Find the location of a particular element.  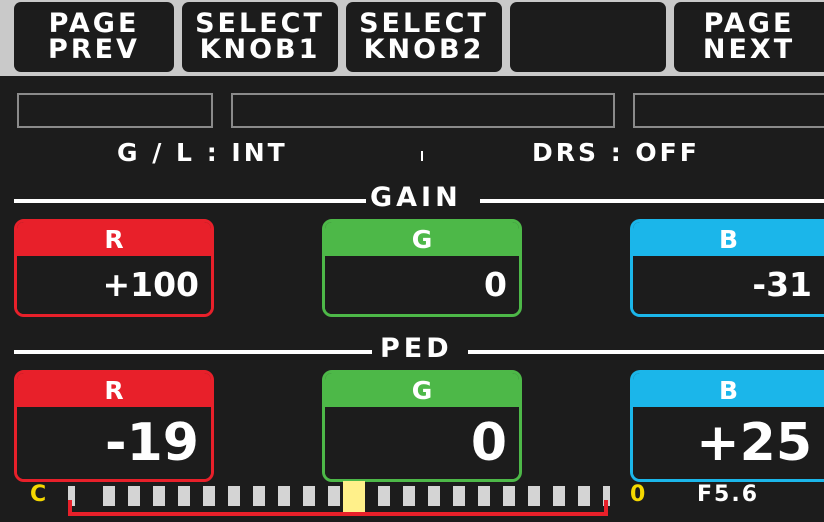

meter-range-bar is located at coordinates (338, 514).